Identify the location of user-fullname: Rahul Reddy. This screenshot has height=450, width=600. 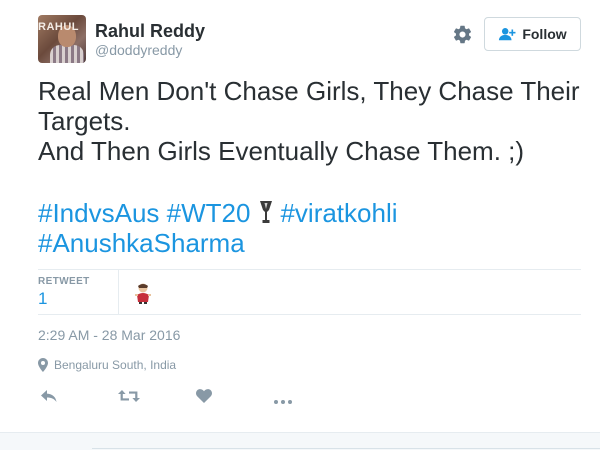
(150, 31).